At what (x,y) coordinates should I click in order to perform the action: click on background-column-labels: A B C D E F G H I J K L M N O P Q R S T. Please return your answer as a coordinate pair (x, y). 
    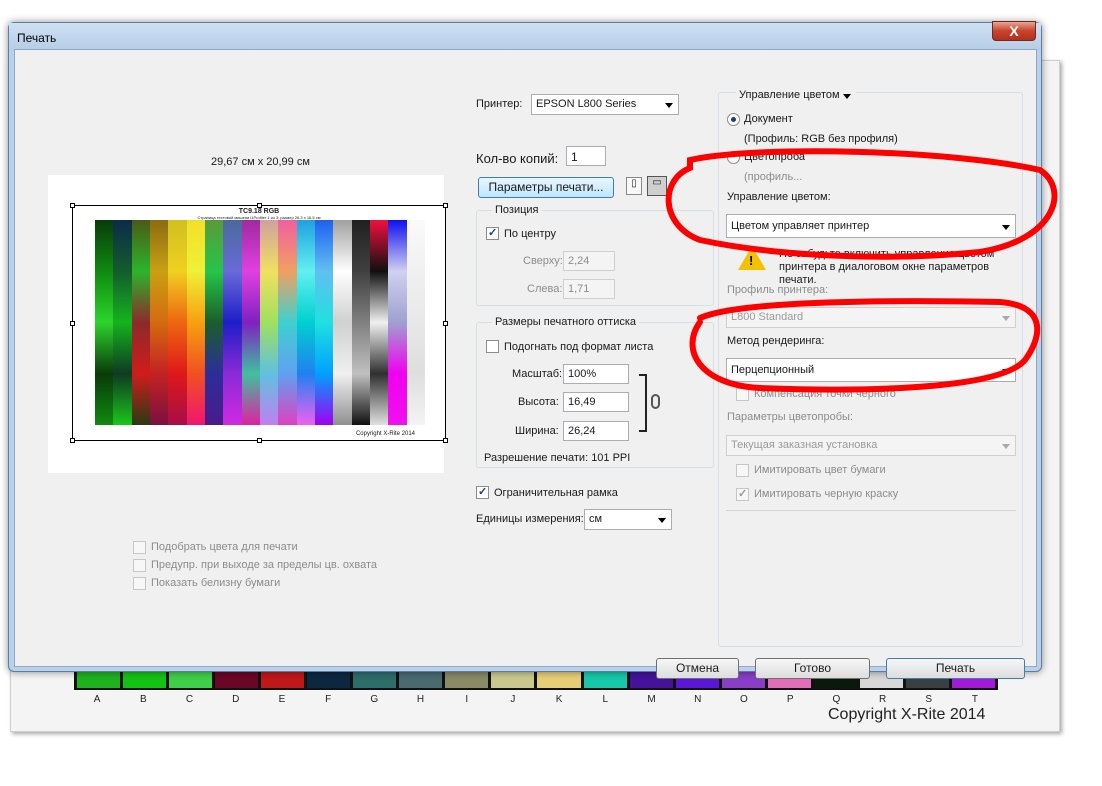
    Looking at the image, I should click on (536, 699).